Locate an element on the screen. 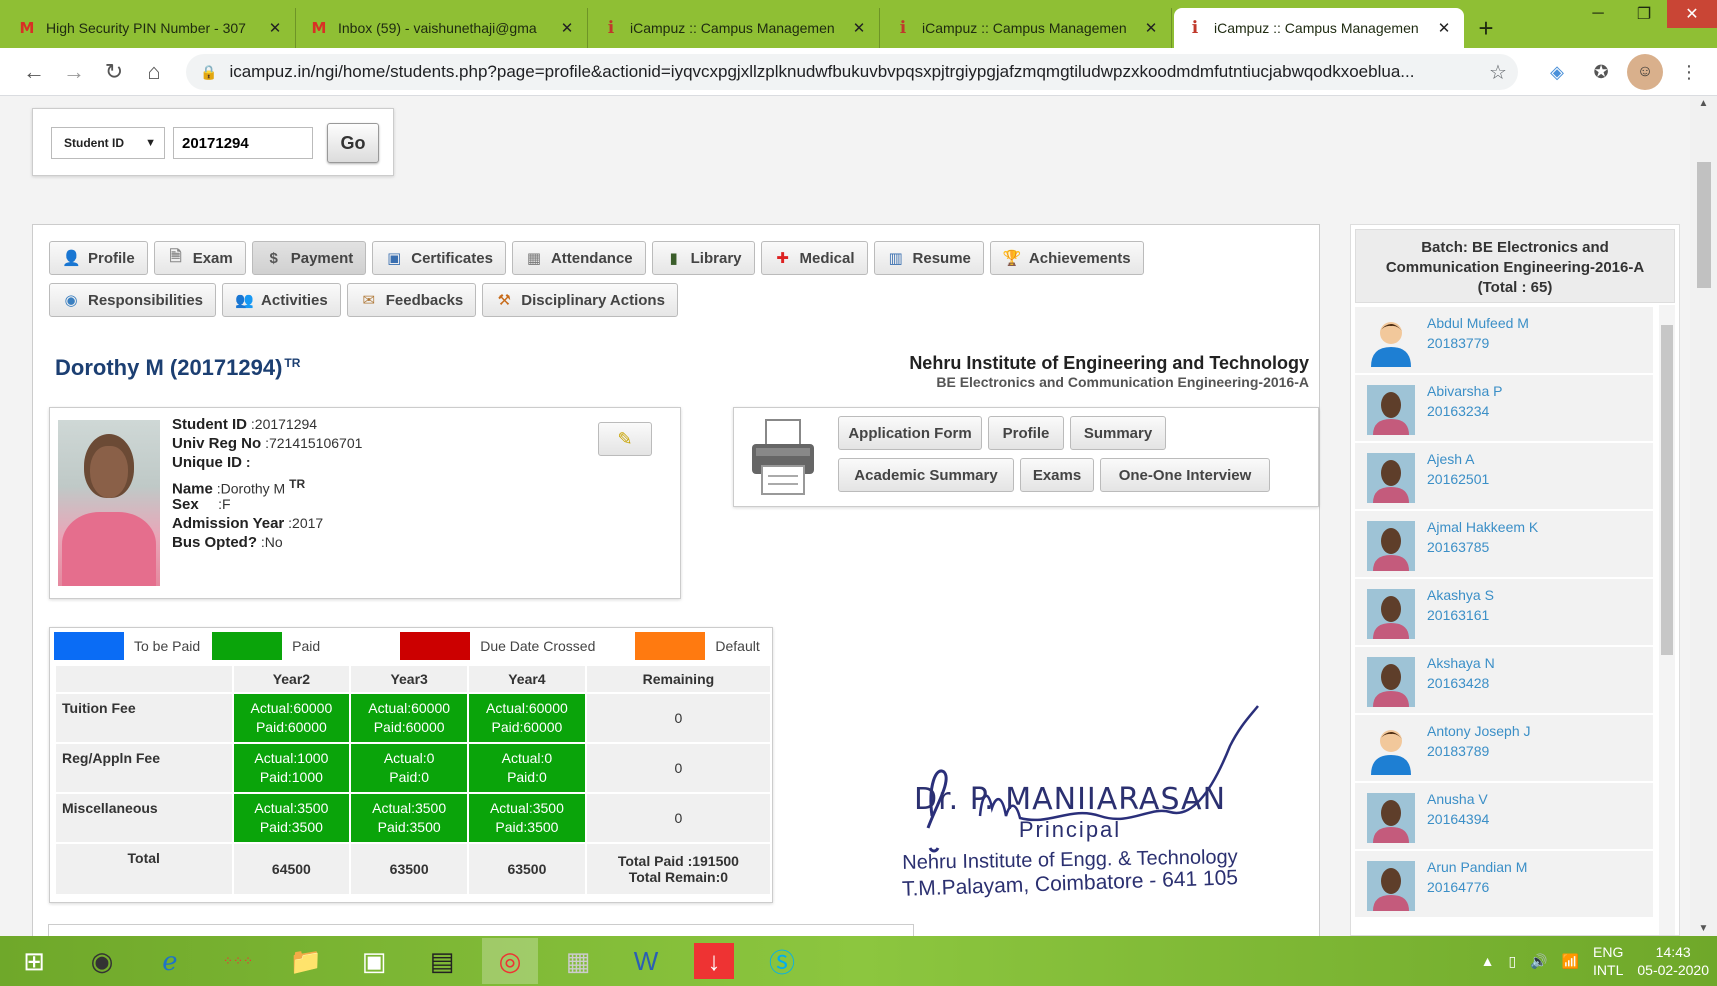 The height and width of the screenshot is (986, 1717). reload-icon: ↻ is located at coordinates (114, 72).